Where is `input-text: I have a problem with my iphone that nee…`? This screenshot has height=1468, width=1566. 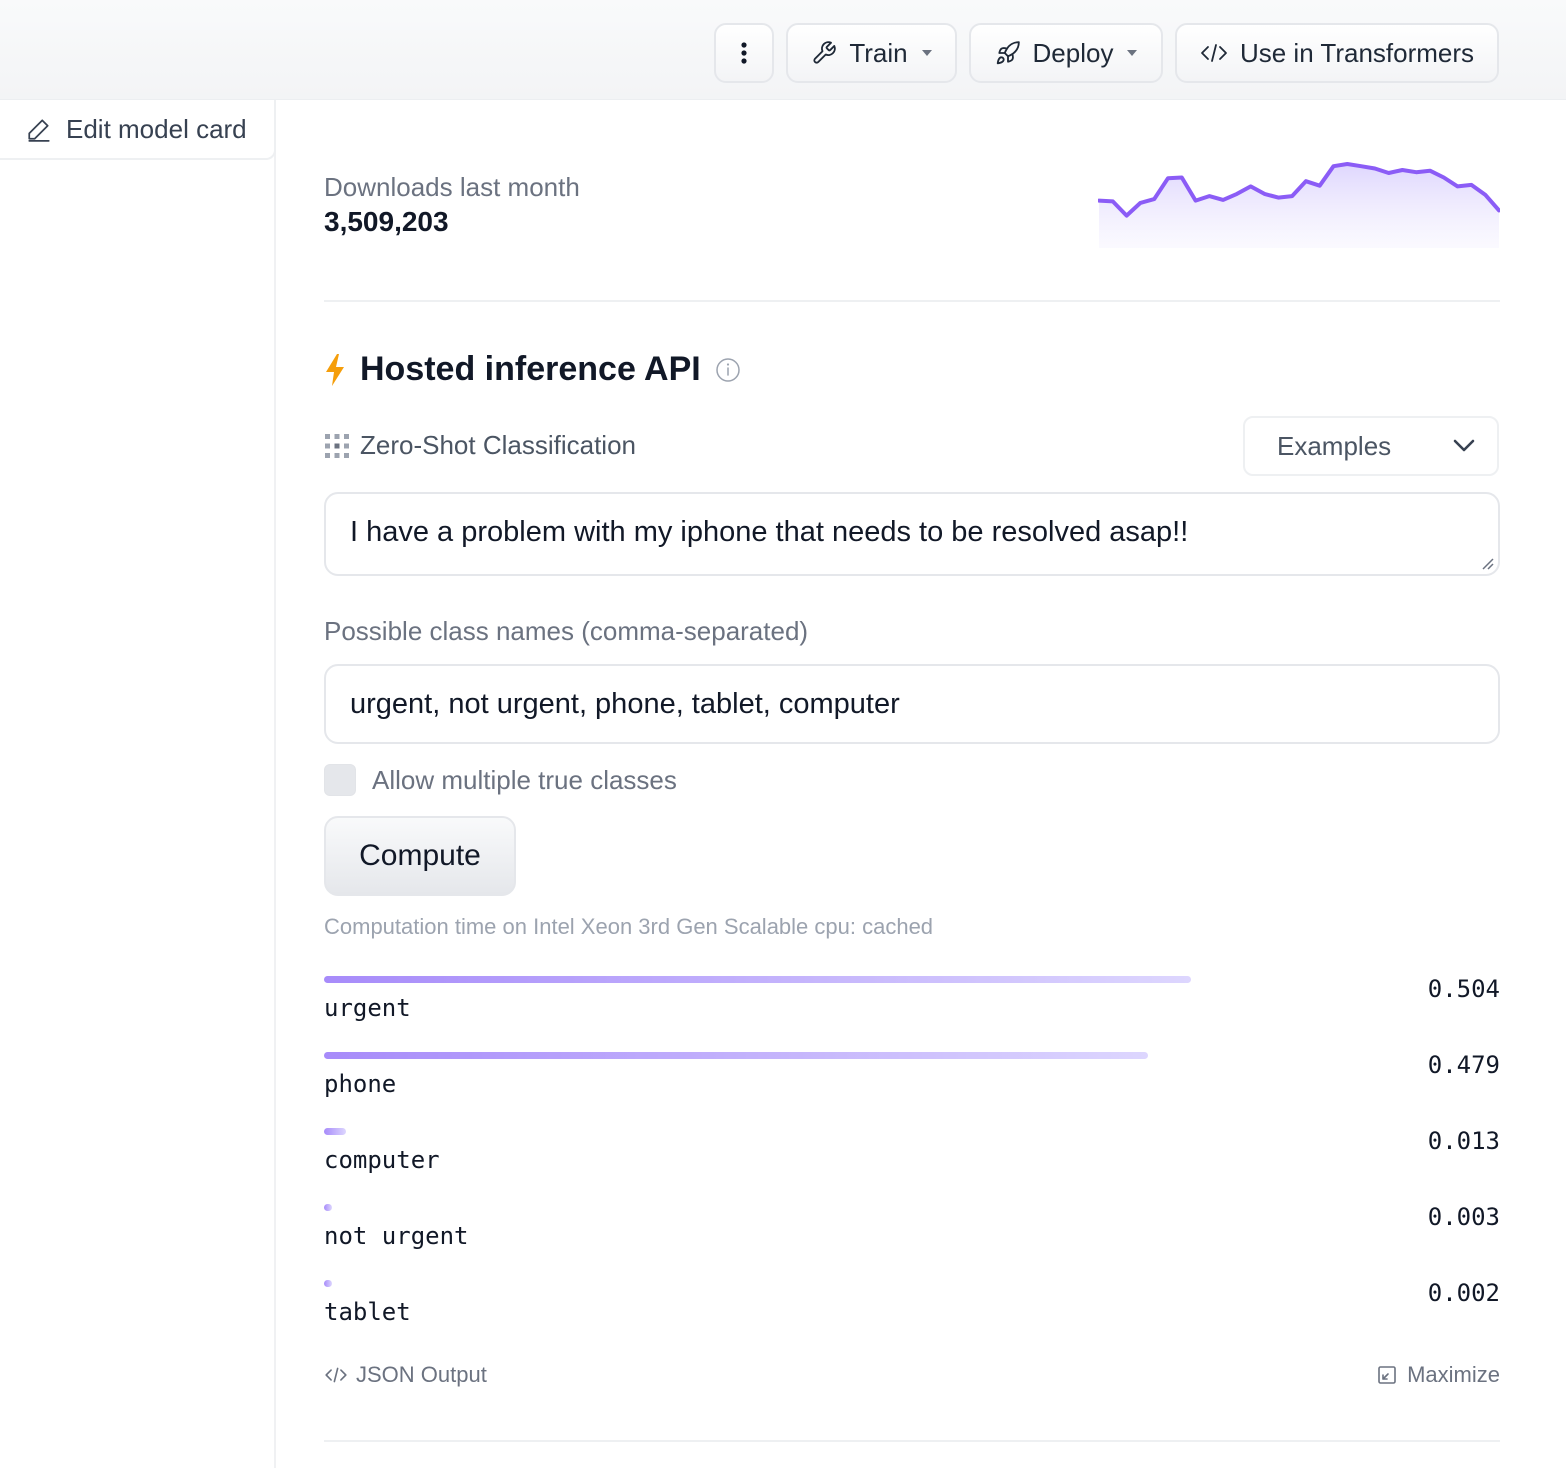 input-text: I have a problem with my iphone that nee… is located at coordinates (769, 532).